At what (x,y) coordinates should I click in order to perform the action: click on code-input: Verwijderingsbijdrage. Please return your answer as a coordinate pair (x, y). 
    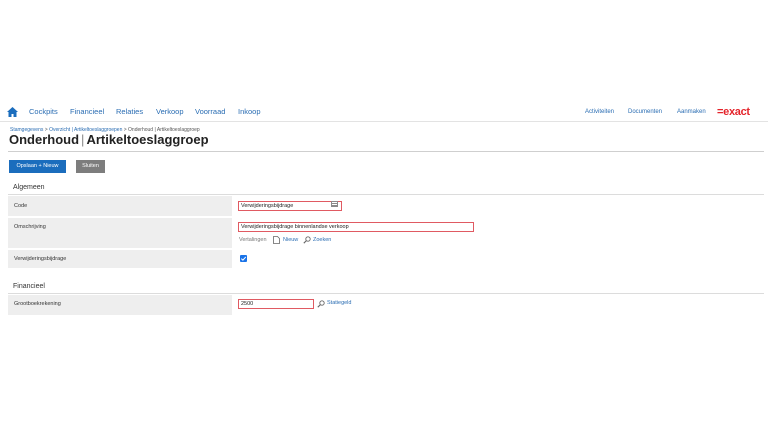
    Looking at the image, I should click on (290, 206).